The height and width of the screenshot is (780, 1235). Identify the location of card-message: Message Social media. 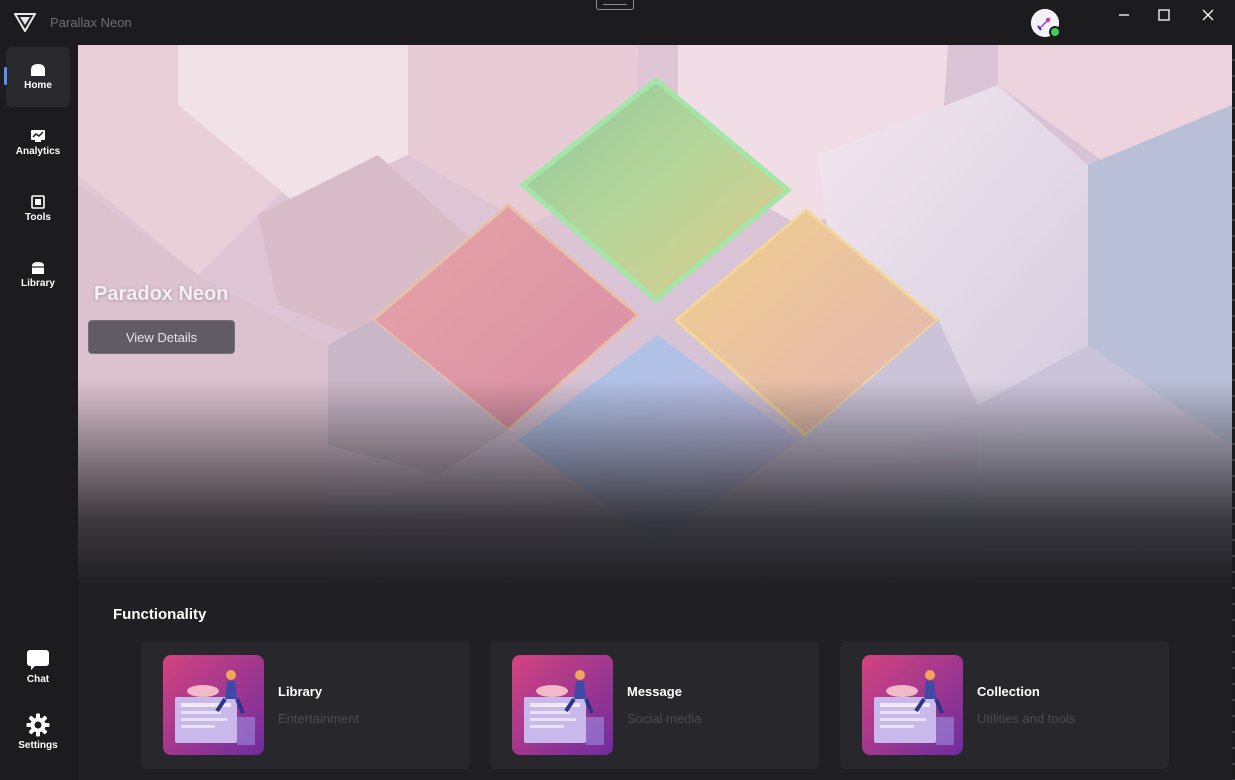
(654, 705).